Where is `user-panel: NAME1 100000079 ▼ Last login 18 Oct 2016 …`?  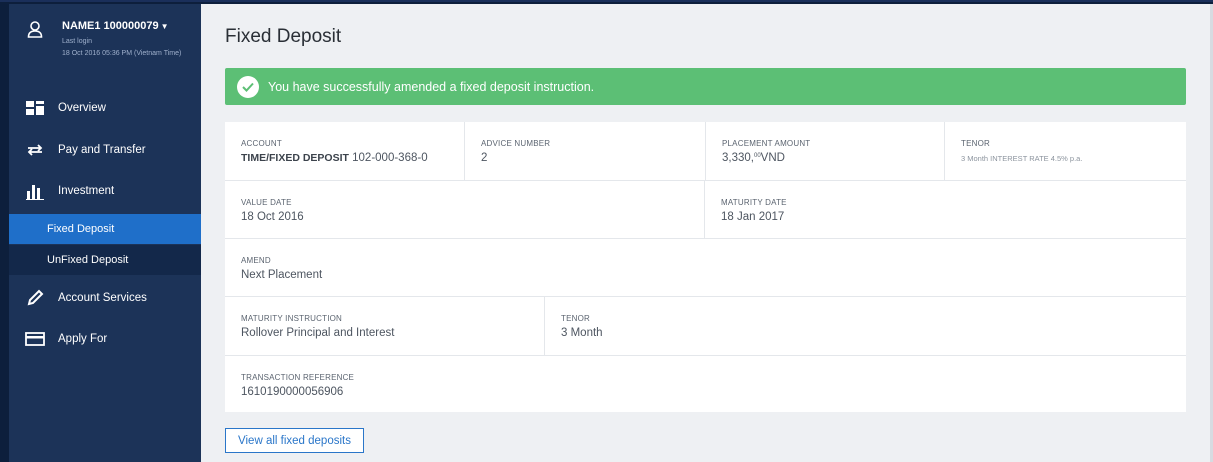 user-panel: NAME1 100000079 ▼ Last login 18 Oct 2016 … is located at coordinates (105, 45).